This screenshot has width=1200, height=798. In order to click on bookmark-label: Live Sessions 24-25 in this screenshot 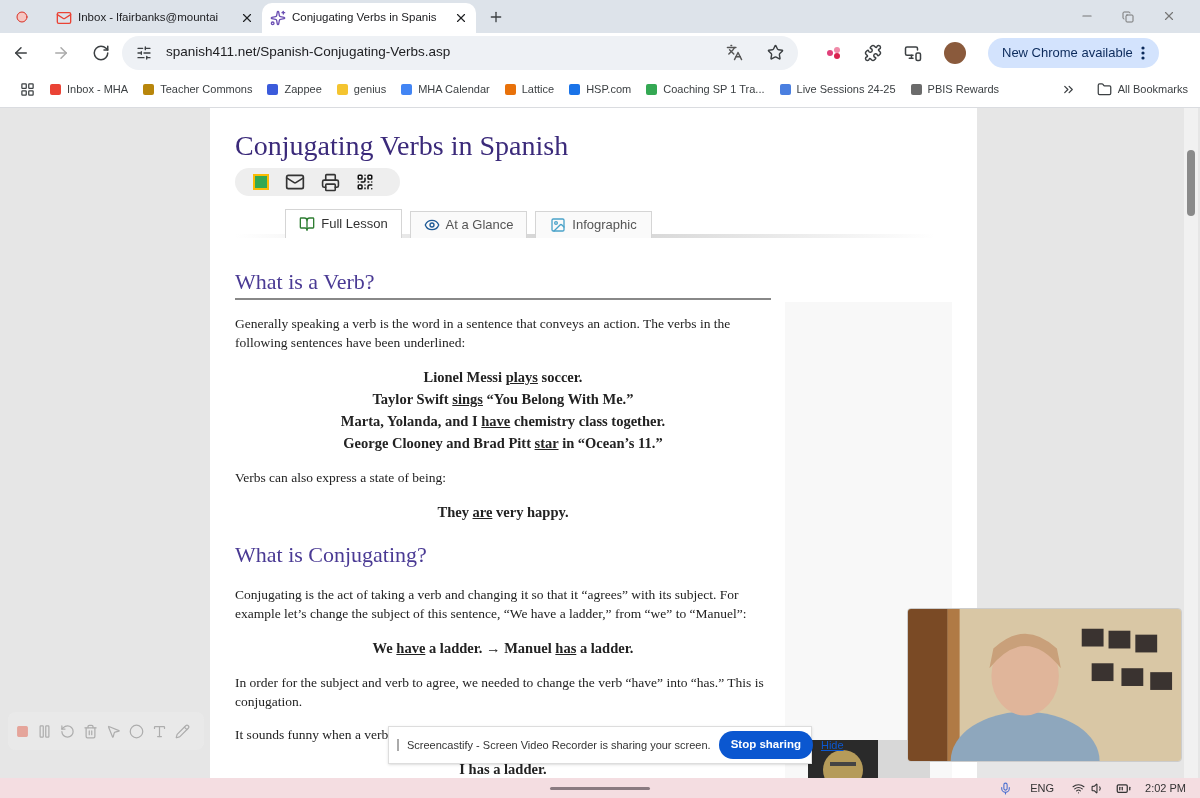, I will do `click(846, 90)`.